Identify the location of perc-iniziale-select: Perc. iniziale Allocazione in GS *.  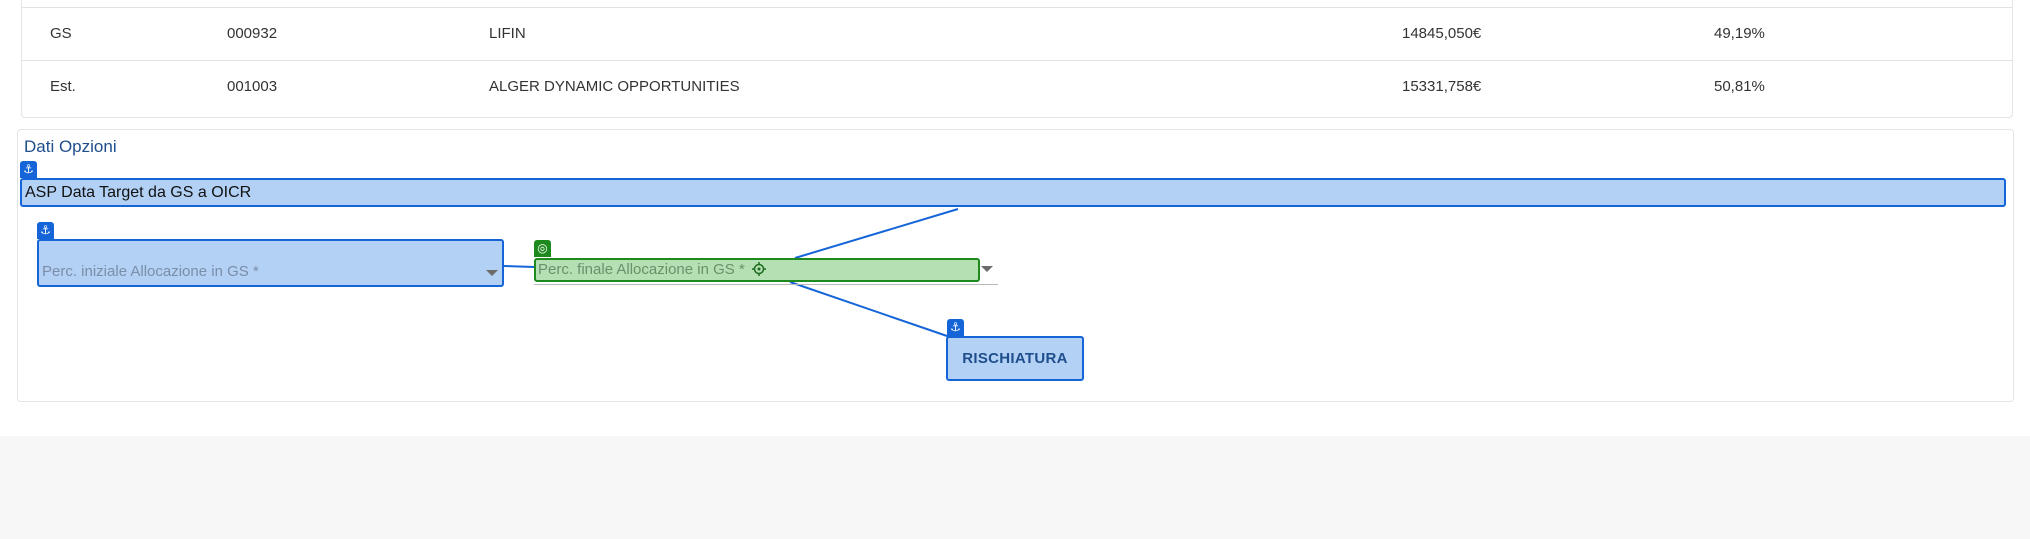
(270, 263).